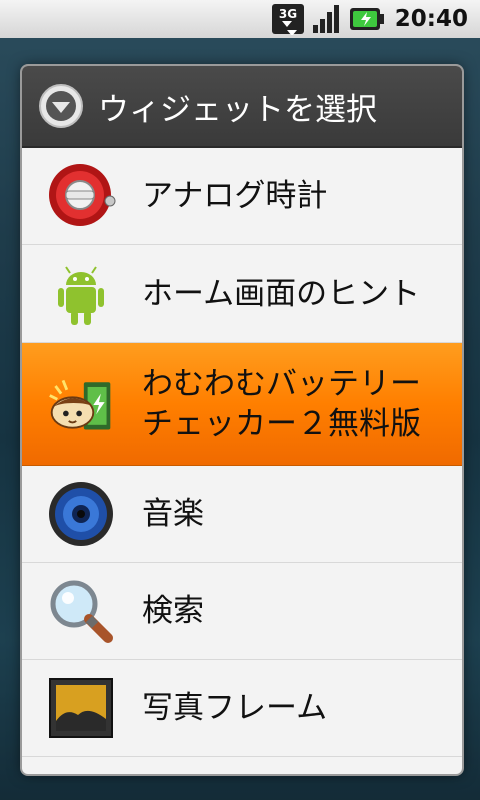  Describe the element at coordinates (81, 196) in the screenshot. I see `analog-clock-icon` at that location.